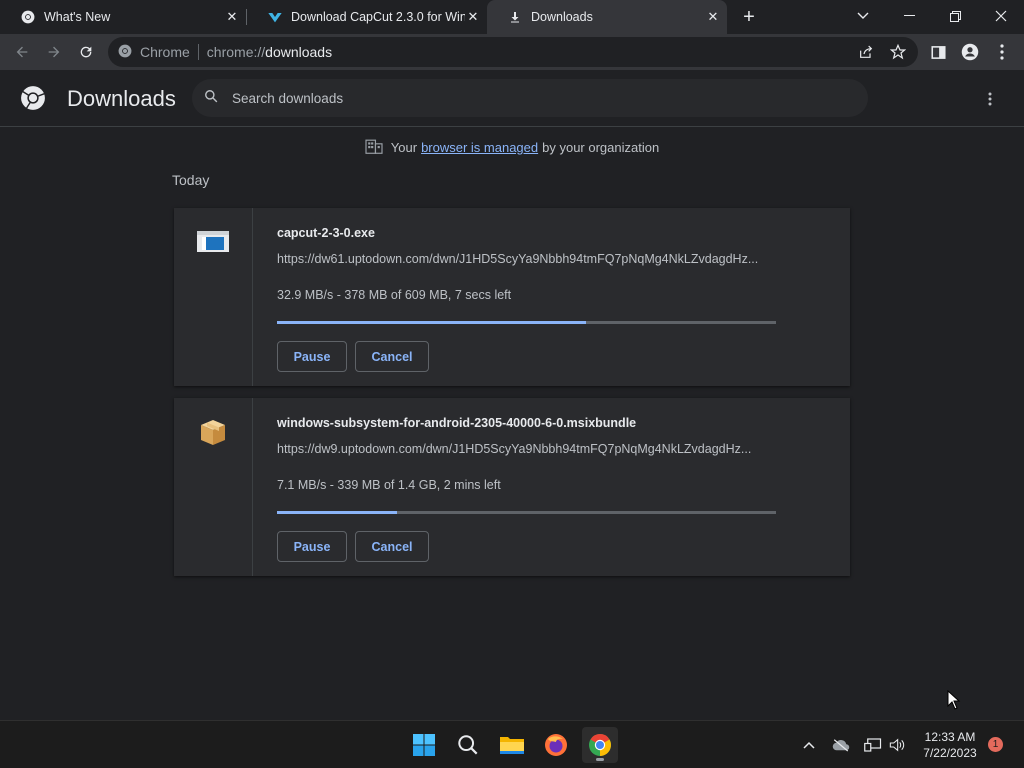 Image resolution: width=1024 pixels, height=768 pixels. Describe the element at coordinates (562, 17) in the screenshot. I see `tab-title: Downloads` at that location.